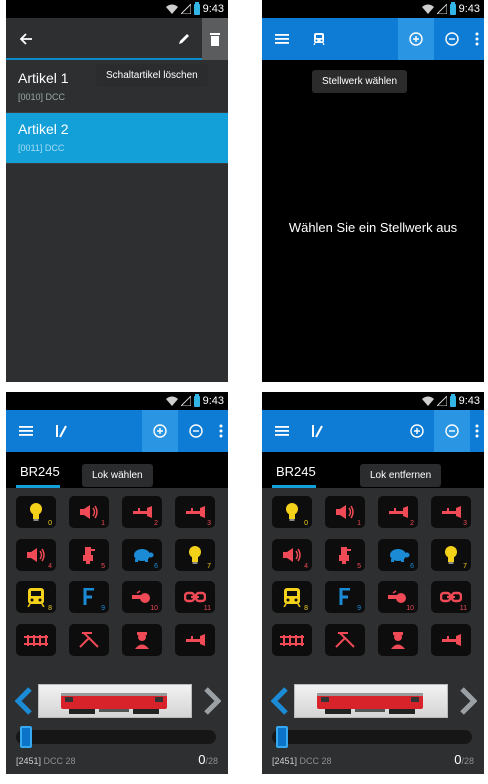 This screenshot has height=784, width=488. I want to click on function-number: 2, so click(412, 523).